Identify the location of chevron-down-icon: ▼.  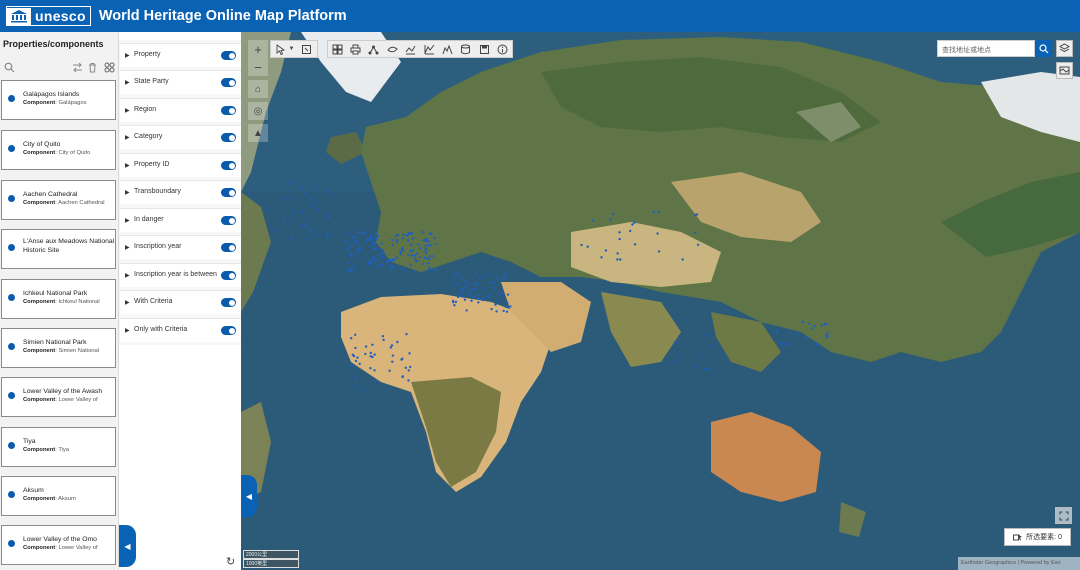
(291, 49).